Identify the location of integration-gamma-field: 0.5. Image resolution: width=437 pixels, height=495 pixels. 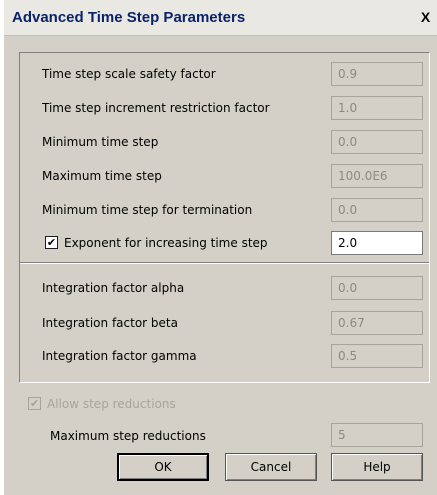
(377, 356).